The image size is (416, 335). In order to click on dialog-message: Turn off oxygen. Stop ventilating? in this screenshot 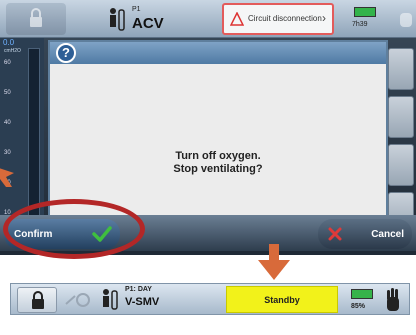, I will do `click(218, 163)`.